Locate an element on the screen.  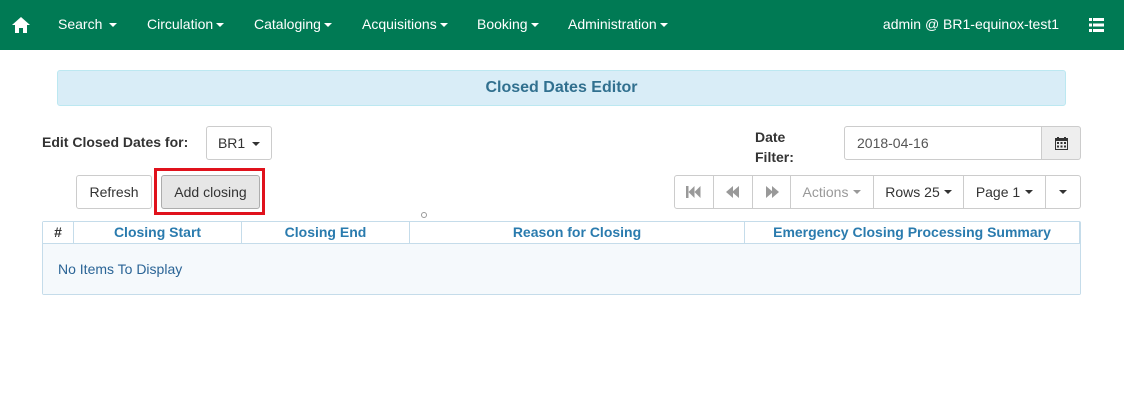
nav-administration: Administration is located at coordinates (618, 24).